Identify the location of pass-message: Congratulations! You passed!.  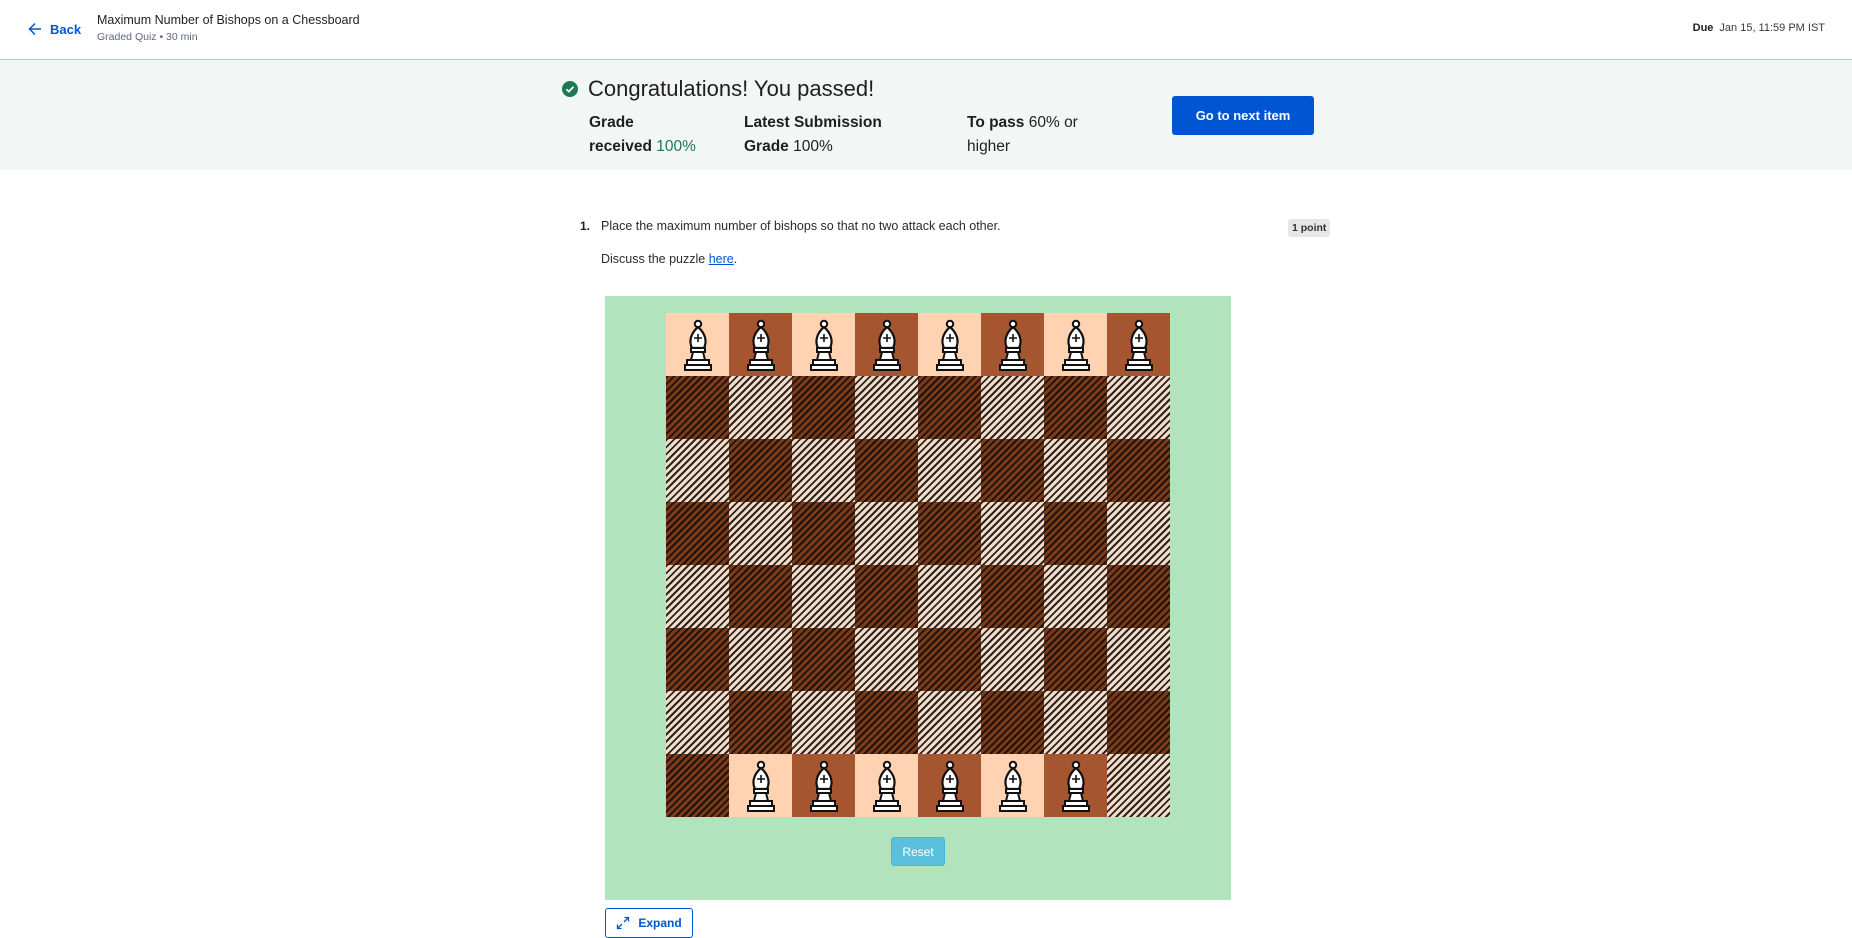
(718, 89).